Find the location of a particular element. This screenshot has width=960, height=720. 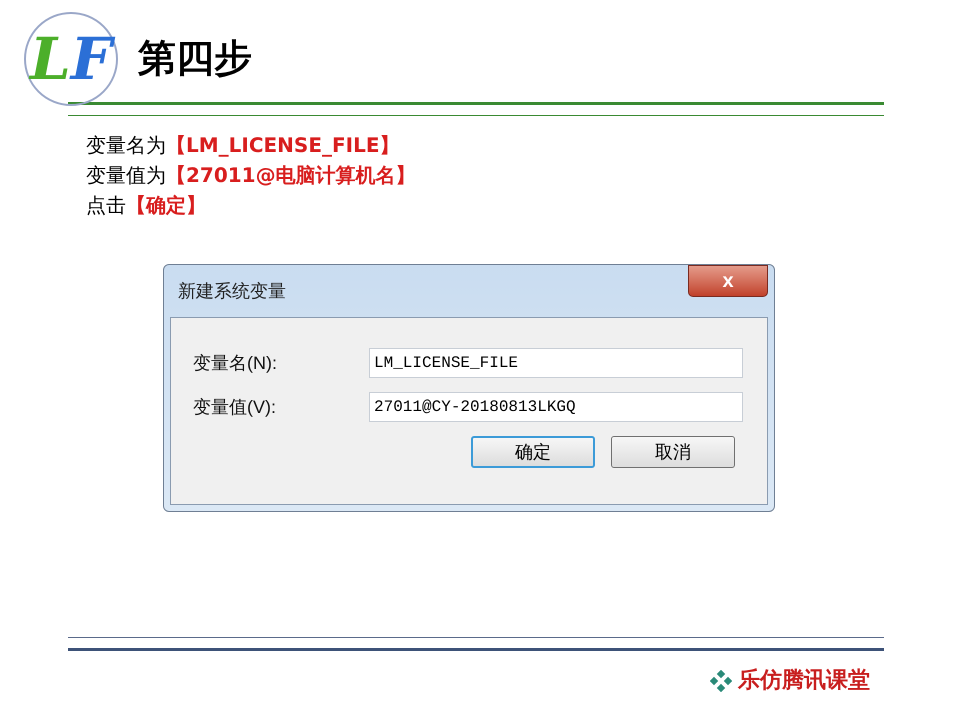

text-field: 27011@CY-20180813LKGQ is located at coordinates (556, 407).